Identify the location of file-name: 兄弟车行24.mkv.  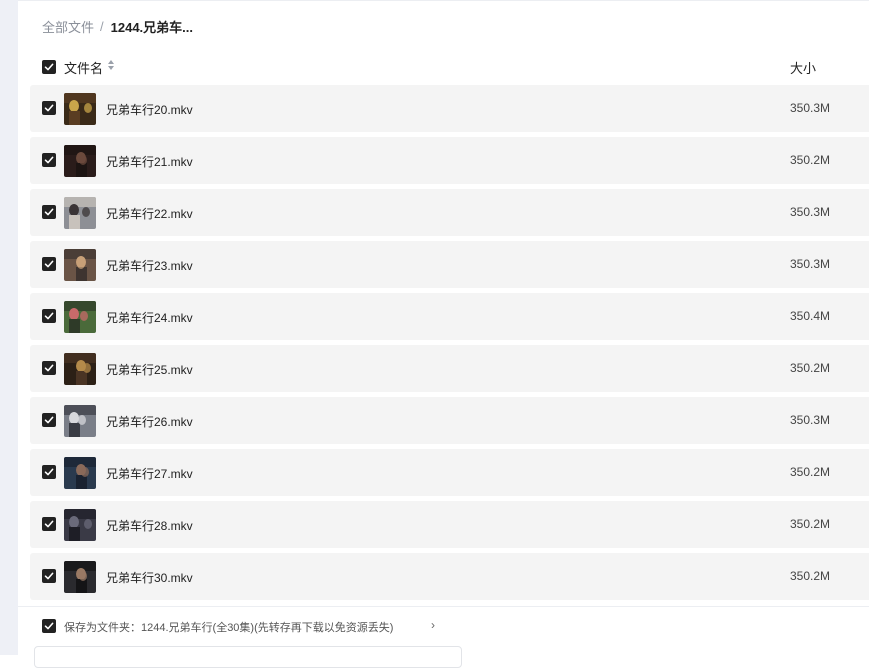
(149, 317).